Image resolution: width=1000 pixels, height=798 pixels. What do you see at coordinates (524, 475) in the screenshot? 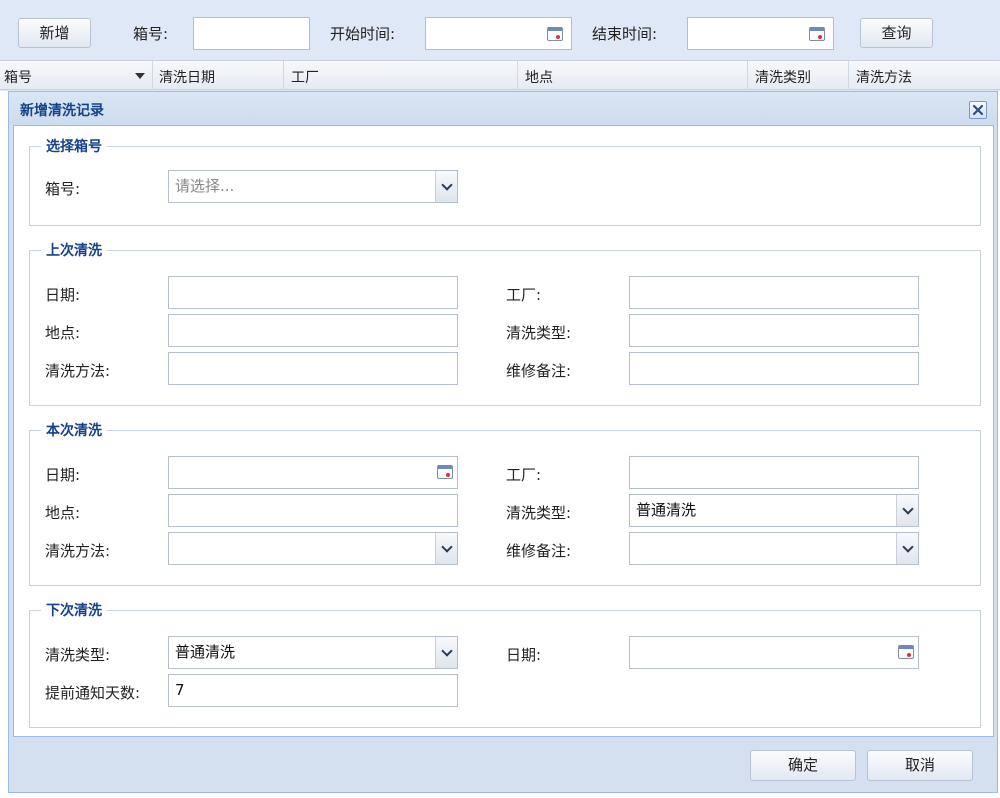
I see `current-factory-label: 工厂:` at bounding box center [524, 475].